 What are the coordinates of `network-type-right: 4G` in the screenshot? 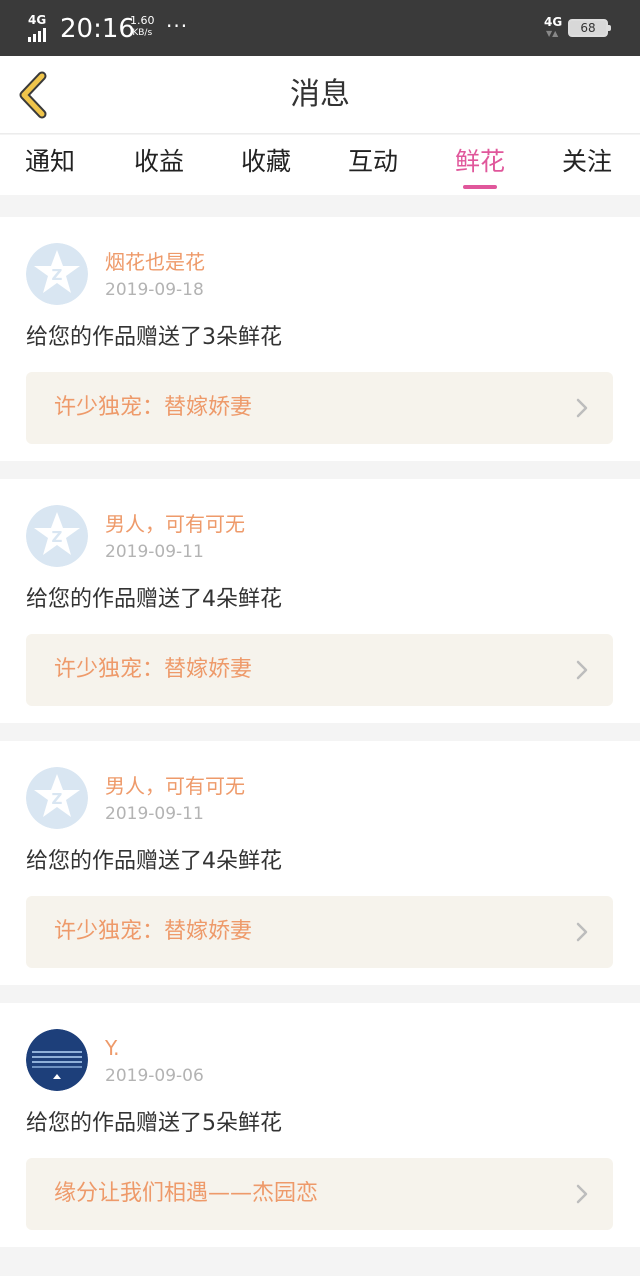 It's located at (553, 22).